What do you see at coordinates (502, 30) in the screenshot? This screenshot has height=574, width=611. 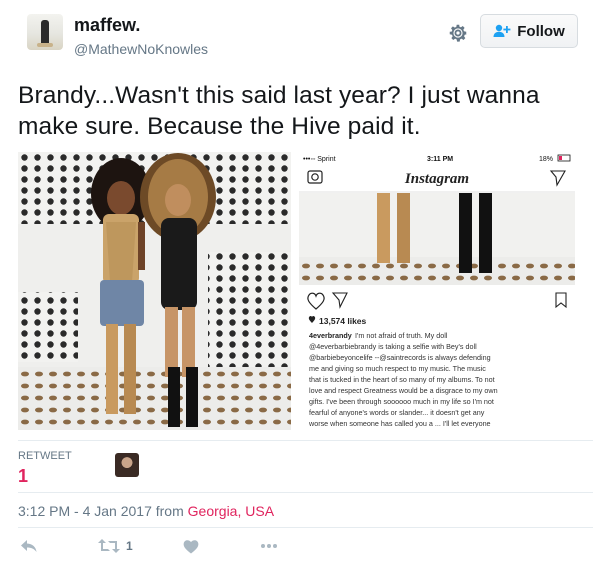 I see `add-user-icon` at bounding box center [502, 30].